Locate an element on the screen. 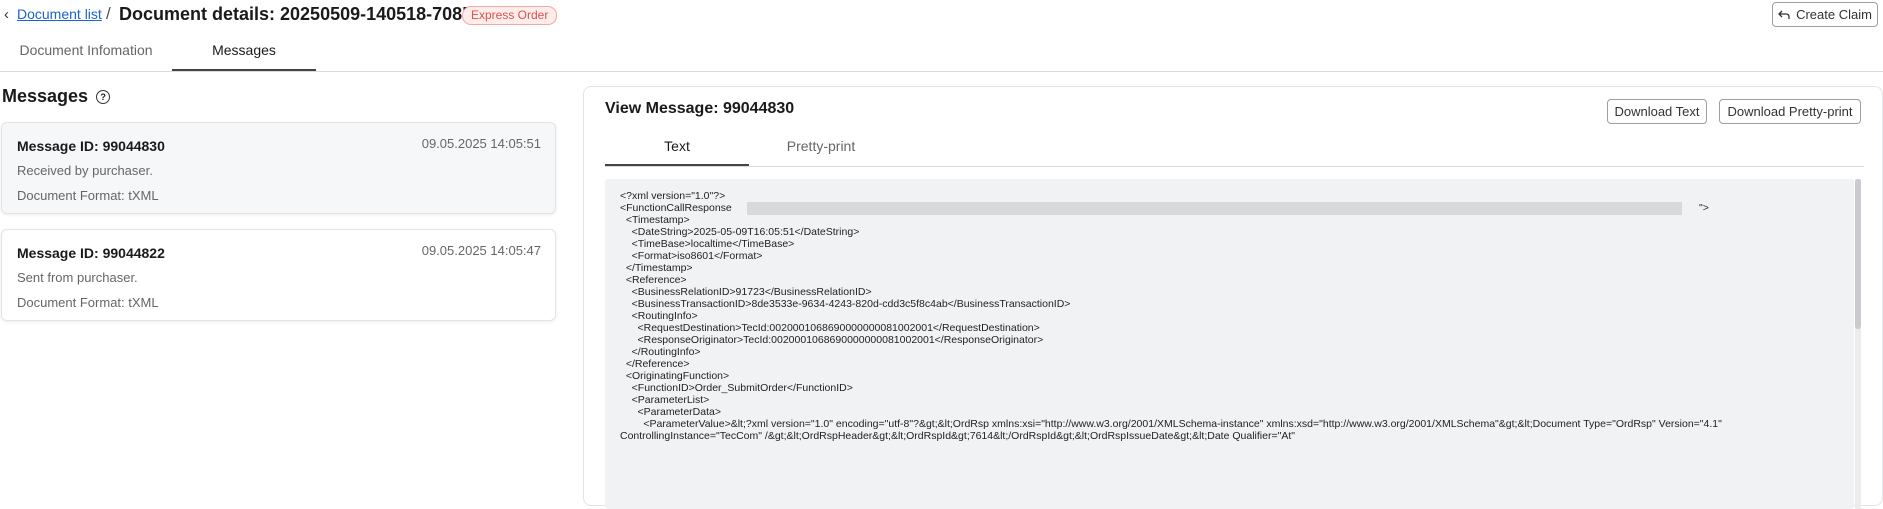 The height and width of the screenshot is (509, 1883). help-icon: ? is located at coordinates (103, 96).